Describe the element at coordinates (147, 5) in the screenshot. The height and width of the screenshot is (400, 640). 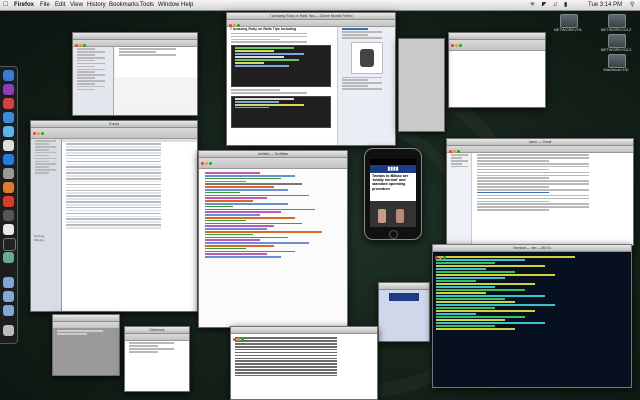
I see `menu-tools: Tools` at that location.